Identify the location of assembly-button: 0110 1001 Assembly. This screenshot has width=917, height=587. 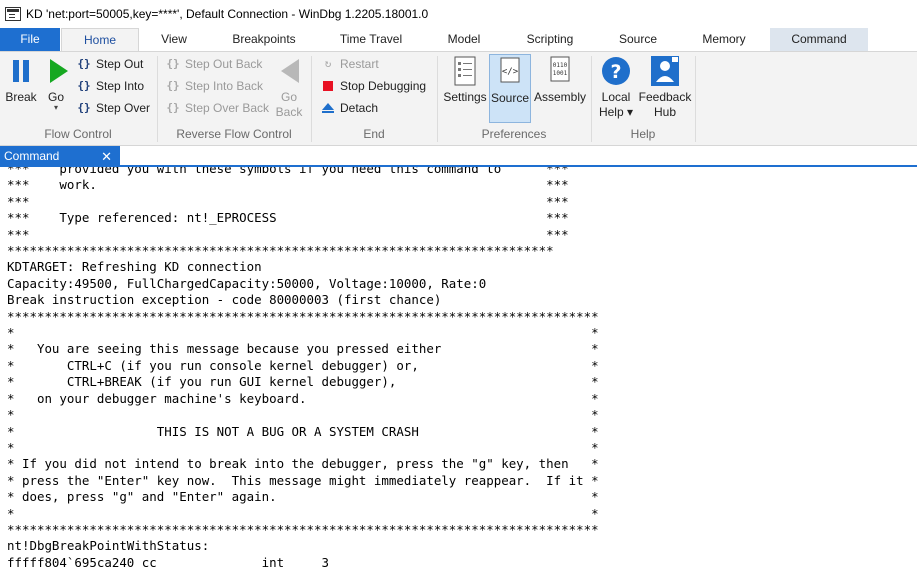
(560, 79).